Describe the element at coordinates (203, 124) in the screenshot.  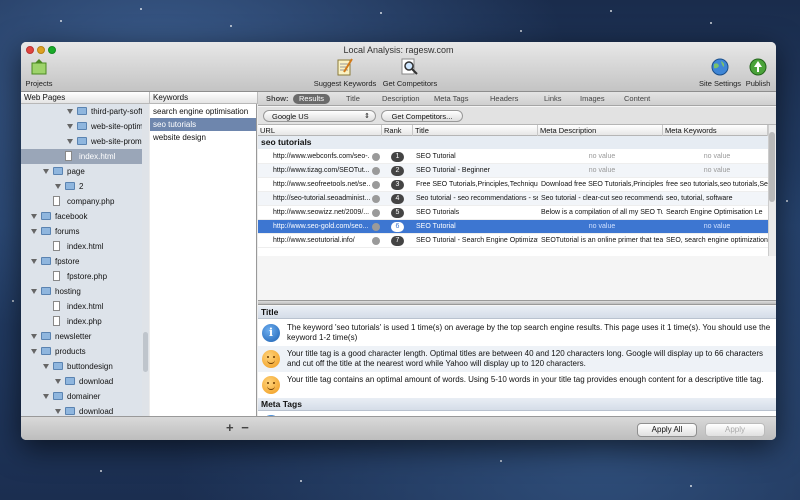
I see `keyword-item: seo tutorials` at that location.